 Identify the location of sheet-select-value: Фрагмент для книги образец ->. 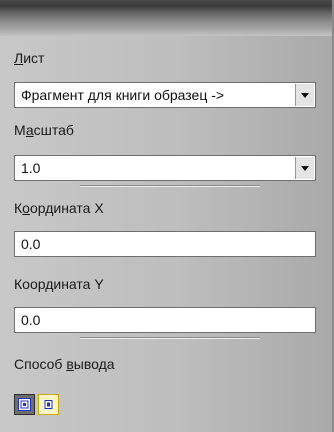
(123, 95).